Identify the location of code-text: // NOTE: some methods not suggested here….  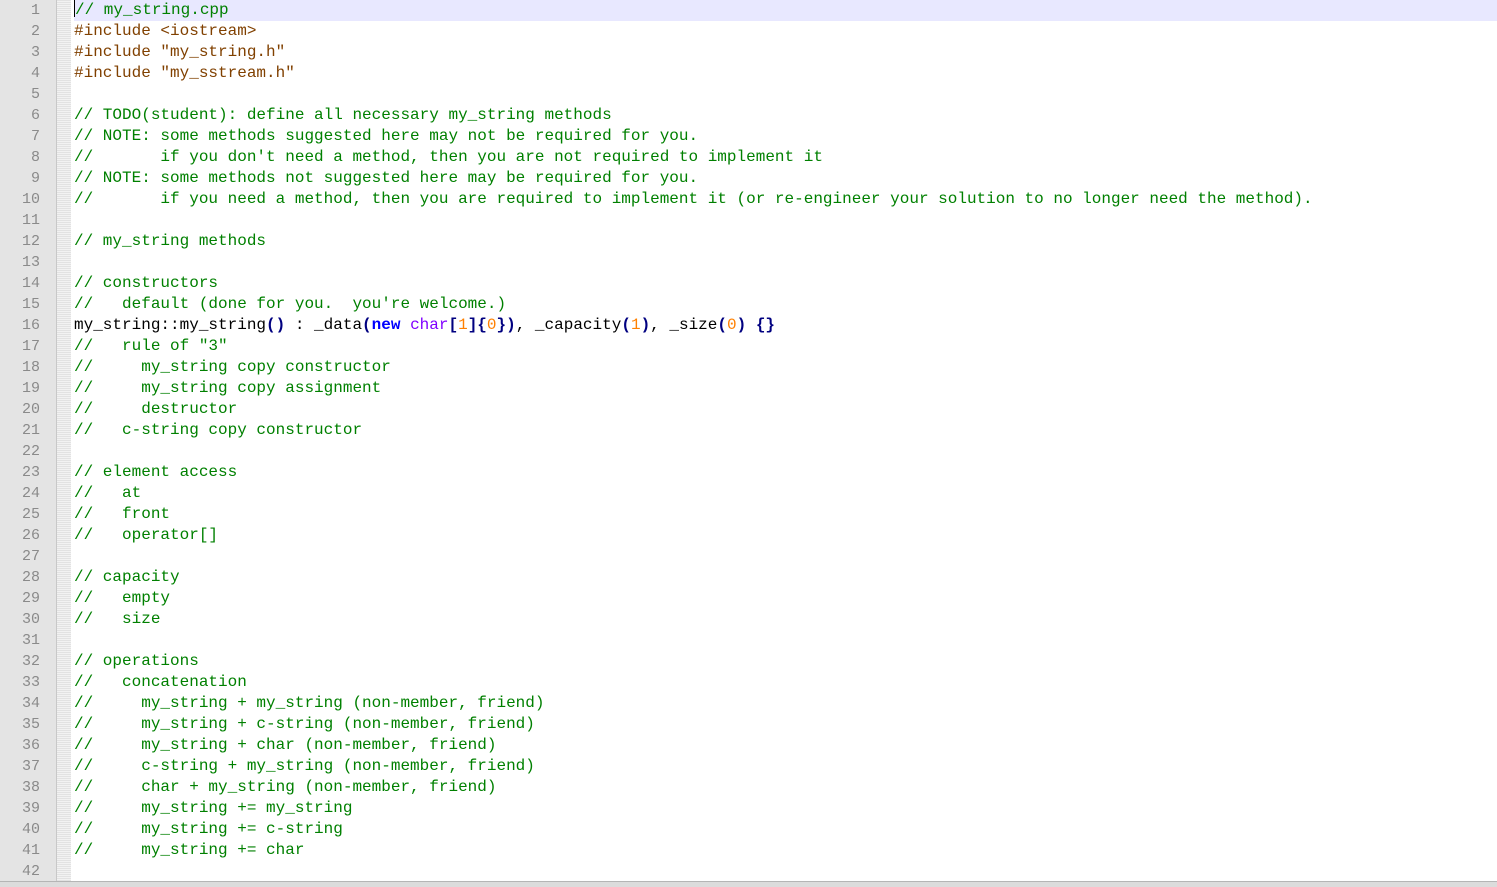
(785, 178).